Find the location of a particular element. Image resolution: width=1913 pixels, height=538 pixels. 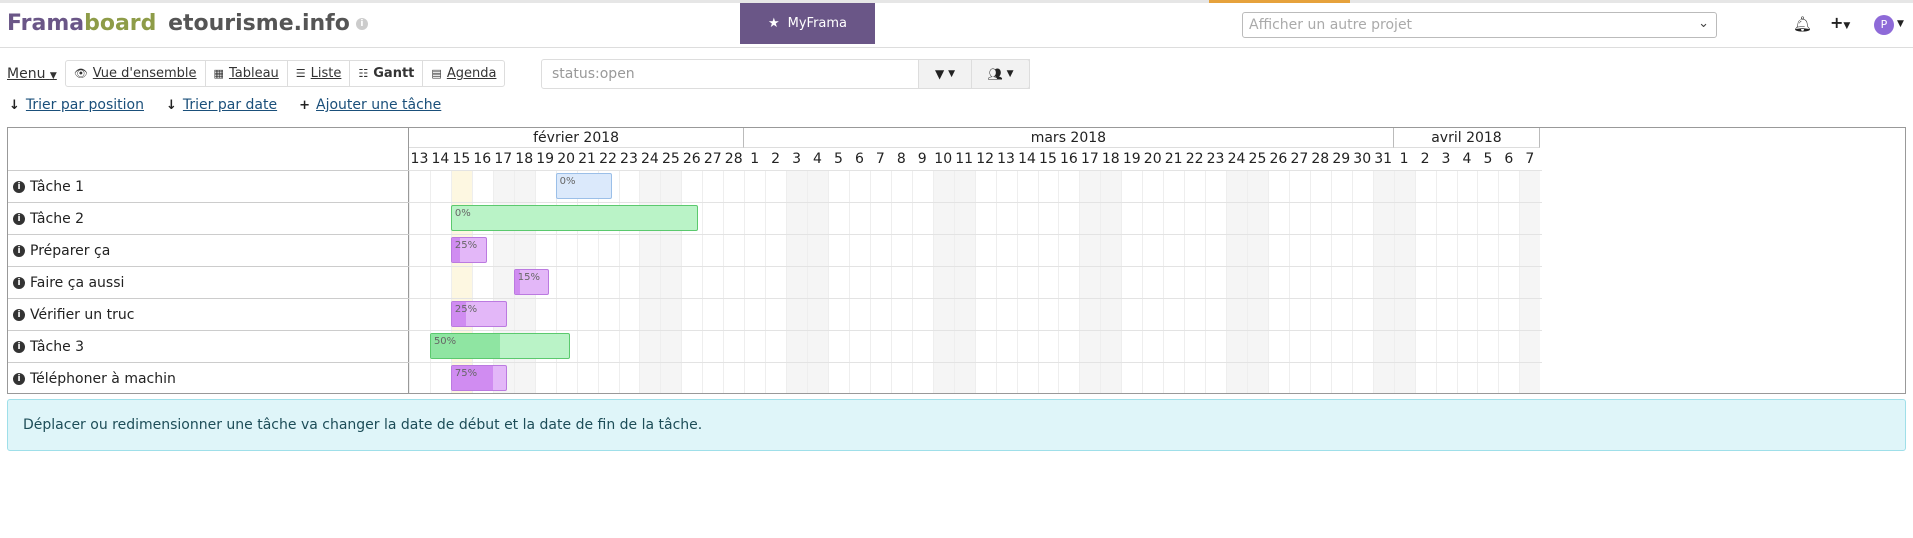

view-overview-button: 👁︎ Vue d'ensemble is located at coordinates (136, 73).